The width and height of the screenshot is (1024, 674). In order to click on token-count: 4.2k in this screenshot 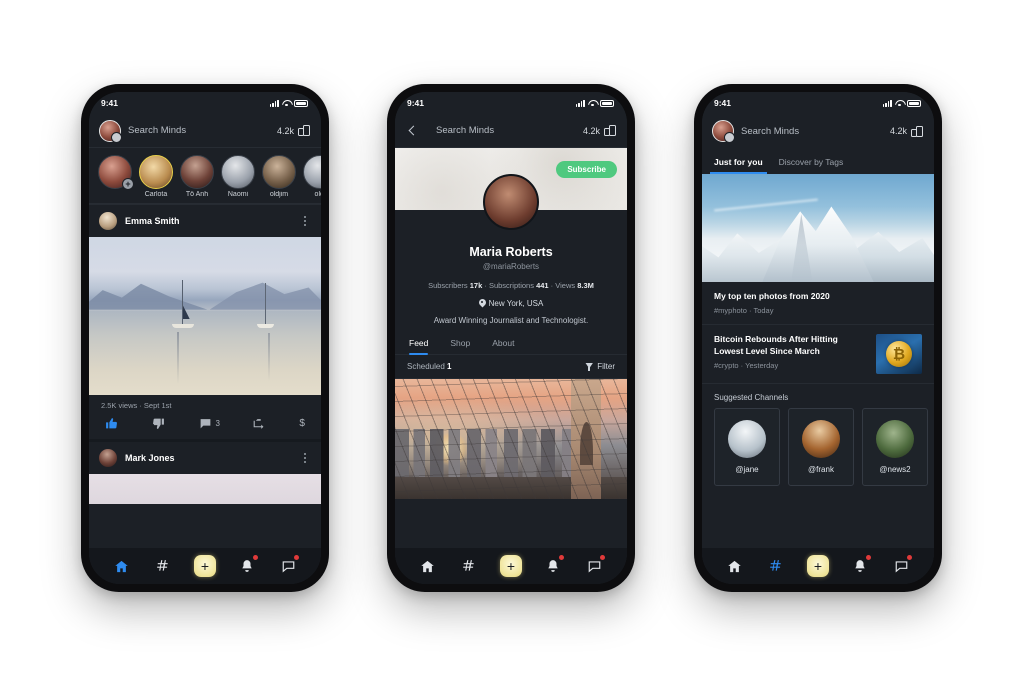, I will do `click(898, 131)`.